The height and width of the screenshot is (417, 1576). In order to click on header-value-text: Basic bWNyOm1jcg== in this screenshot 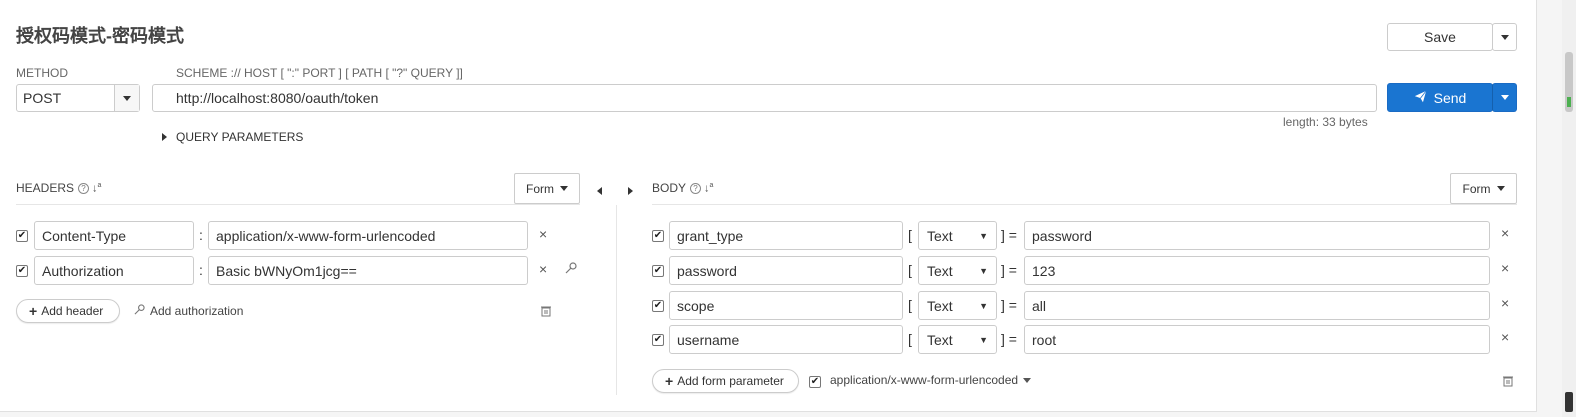, I will do `click(286, 270)`.